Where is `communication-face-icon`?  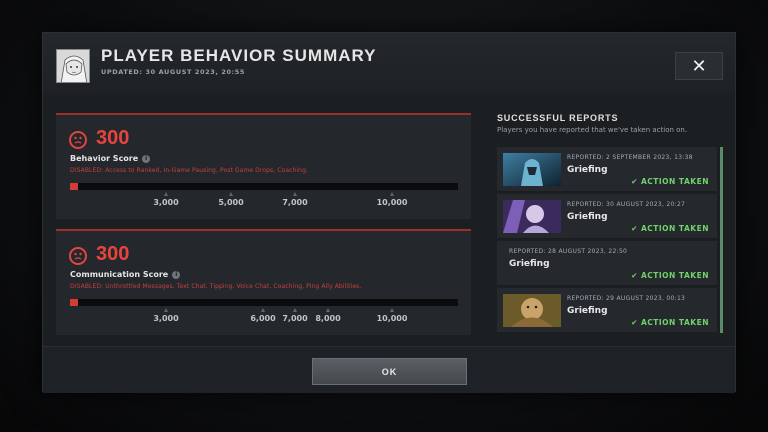
communication-face-icon is located at coordinates (78, 256).